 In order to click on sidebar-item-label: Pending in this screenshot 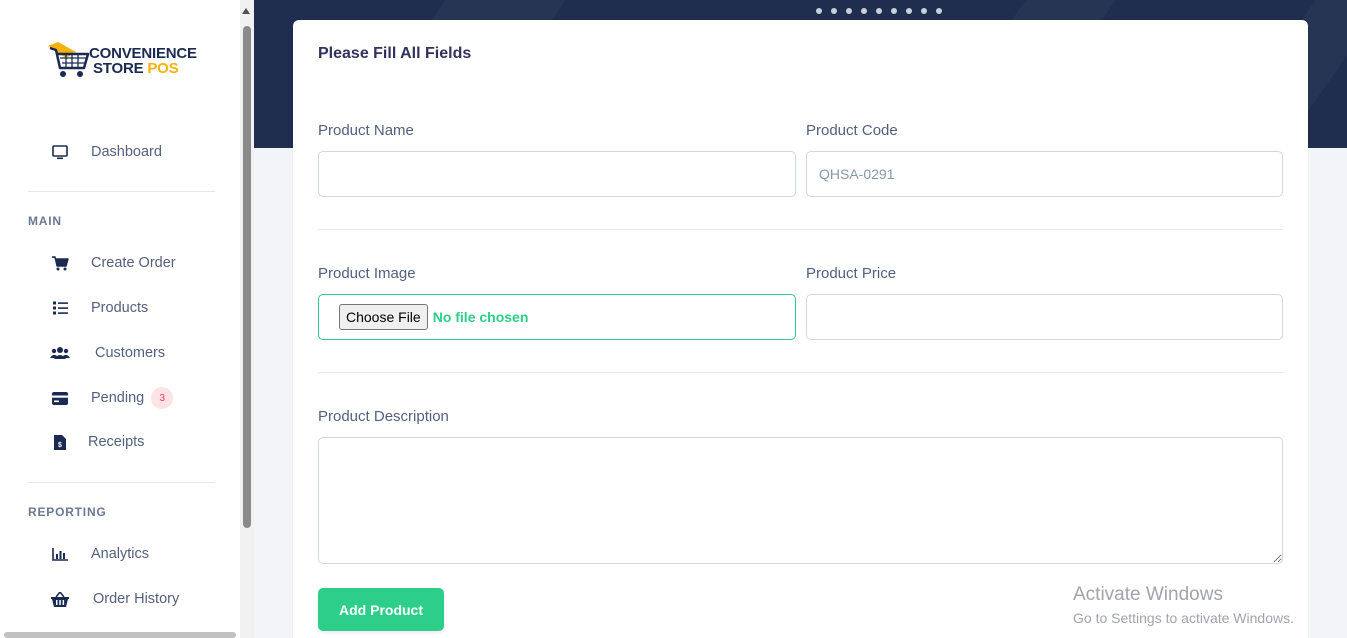, I will do `click(118, 398)`.